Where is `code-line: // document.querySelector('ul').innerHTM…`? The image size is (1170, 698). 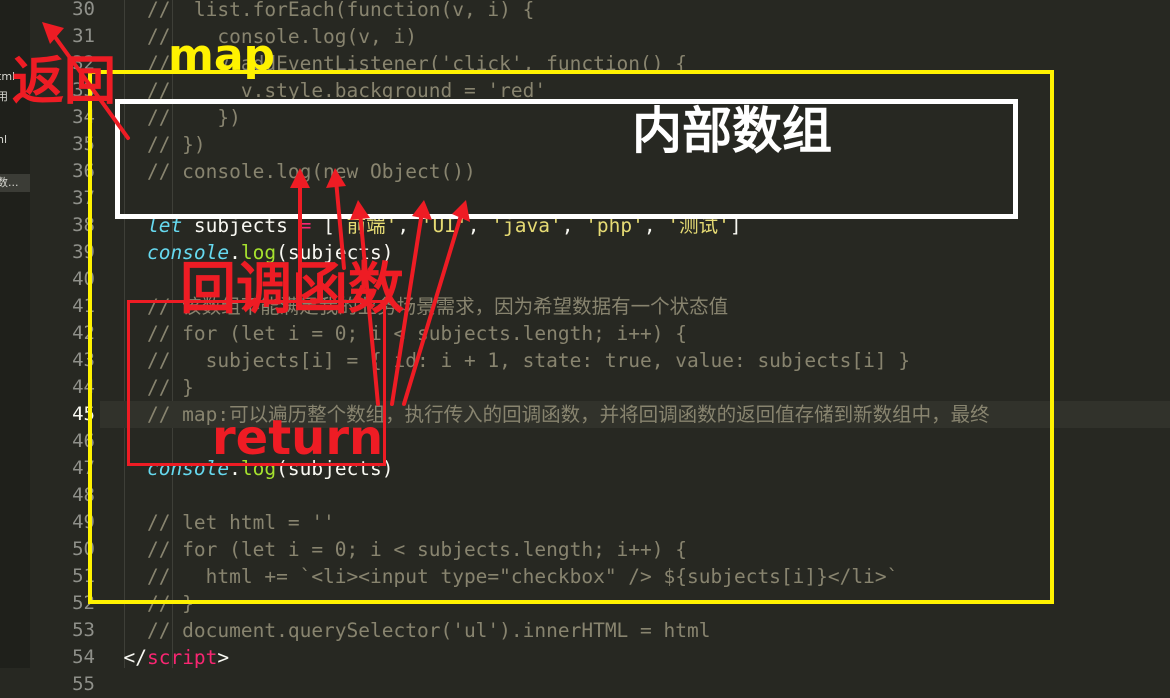 code-line: // document.querySelector('ul').innerHTM… is located at coordinates (635, 630).